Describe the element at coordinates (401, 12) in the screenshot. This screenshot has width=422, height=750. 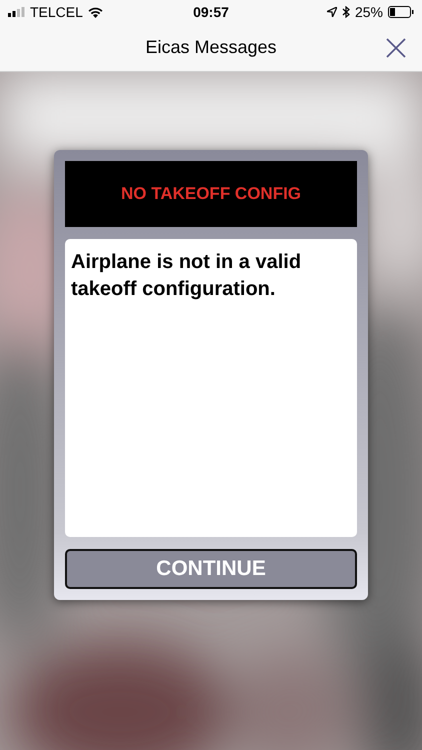
I see `battery-icon` at that location.